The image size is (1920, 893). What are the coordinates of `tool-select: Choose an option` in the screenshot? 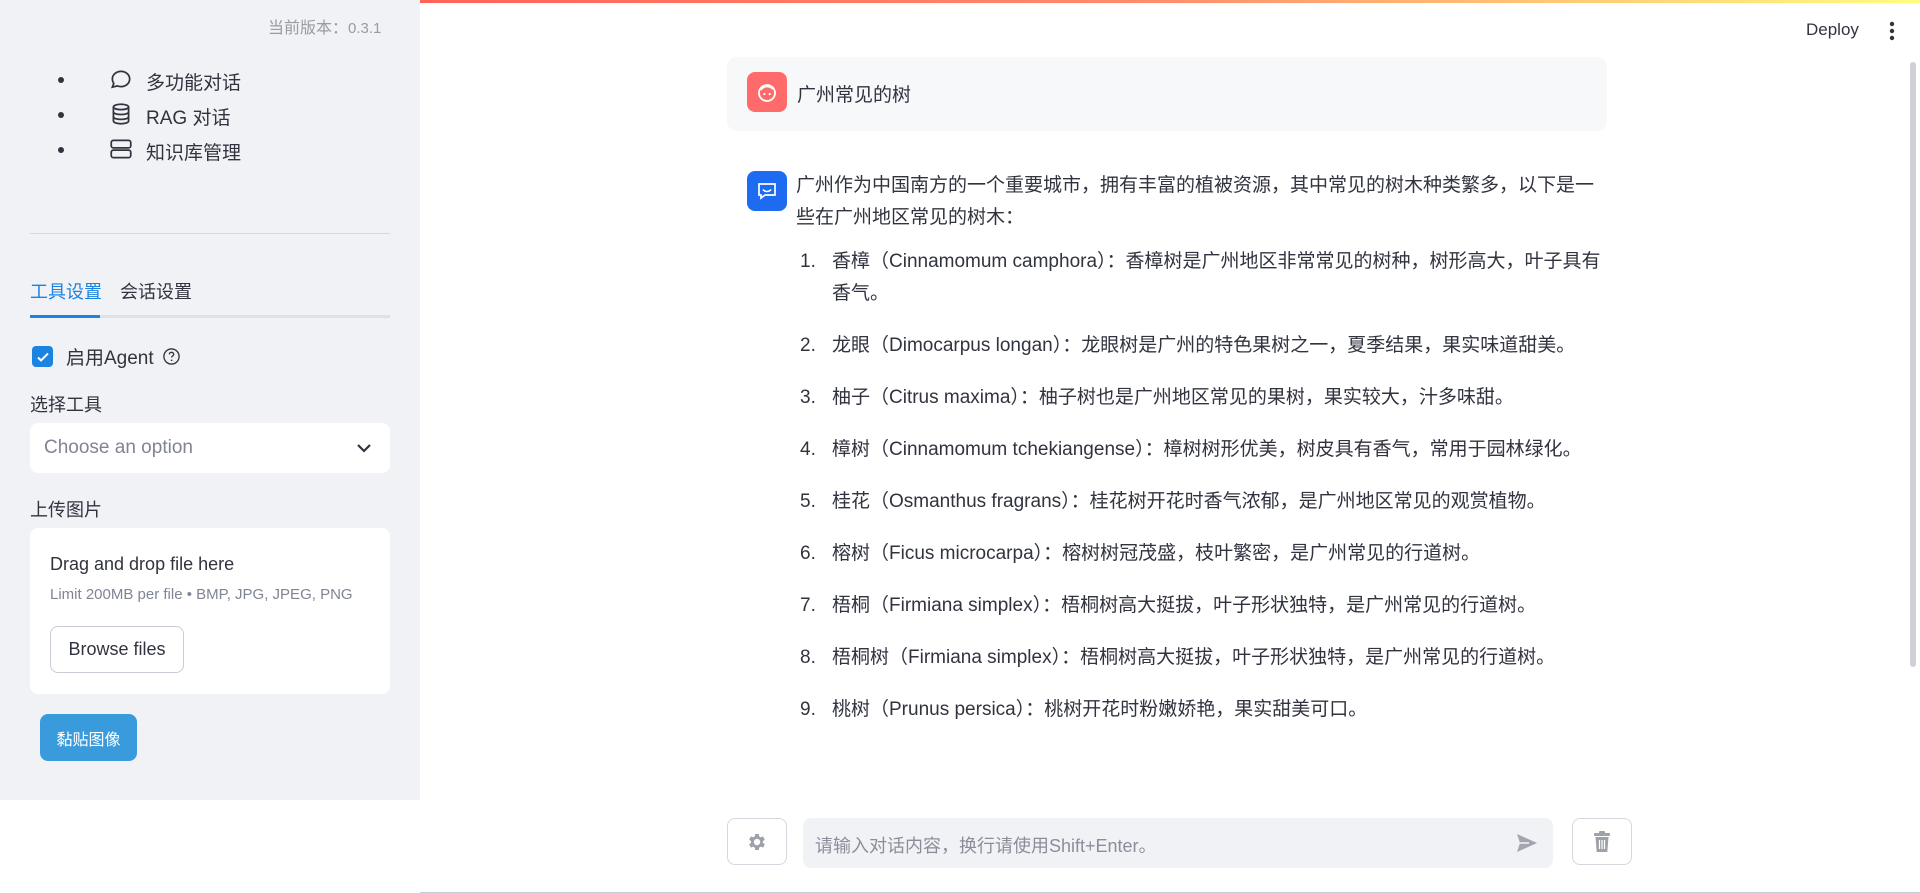 It's located at (210, 448).